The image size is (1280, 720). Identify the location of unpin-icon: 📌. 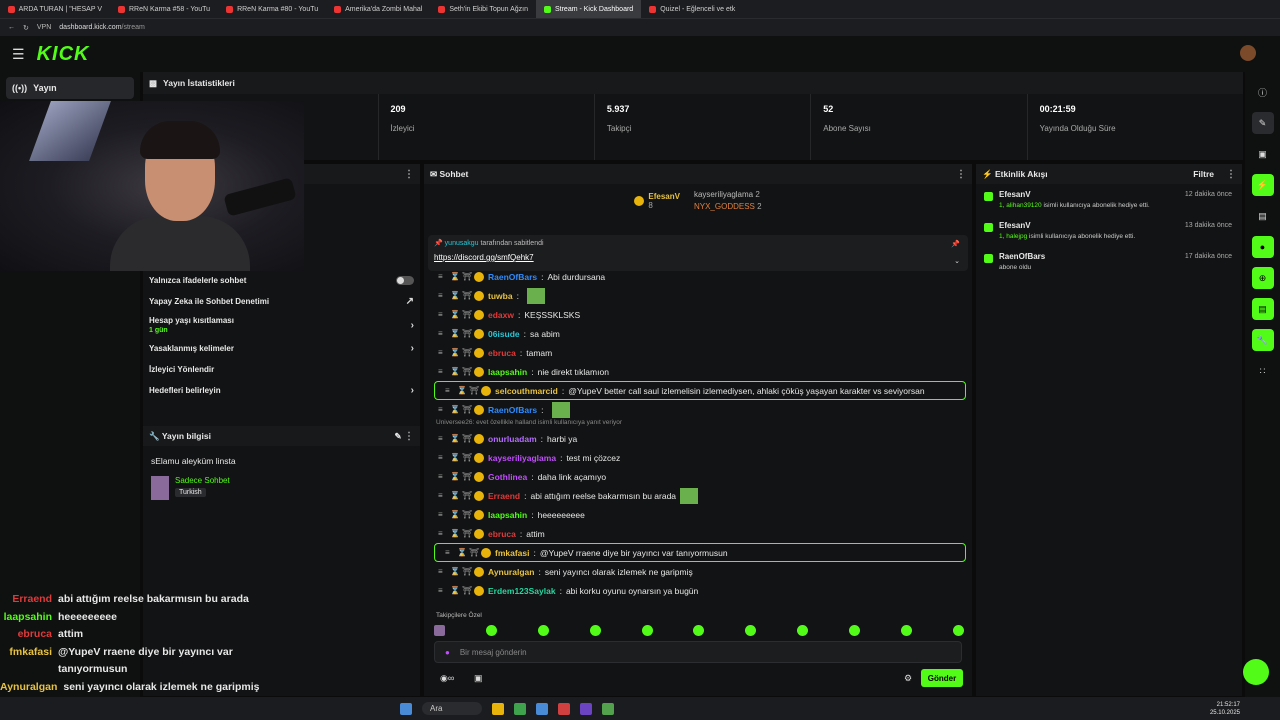
(955, 244).